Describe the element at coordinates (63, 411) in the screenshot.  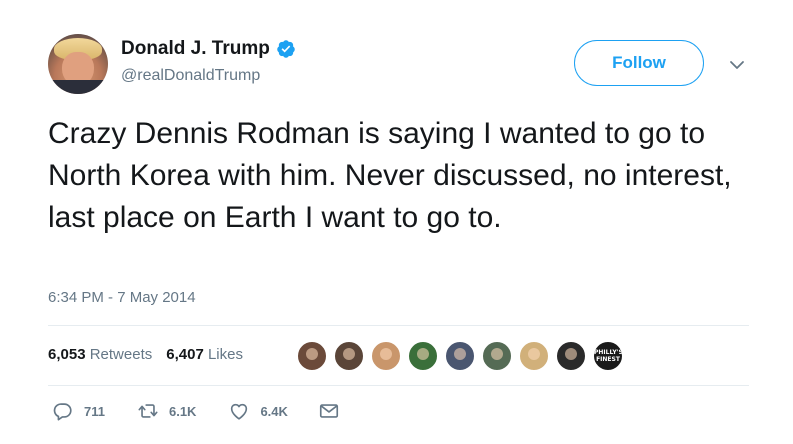
I see `reply-icon` at that location.